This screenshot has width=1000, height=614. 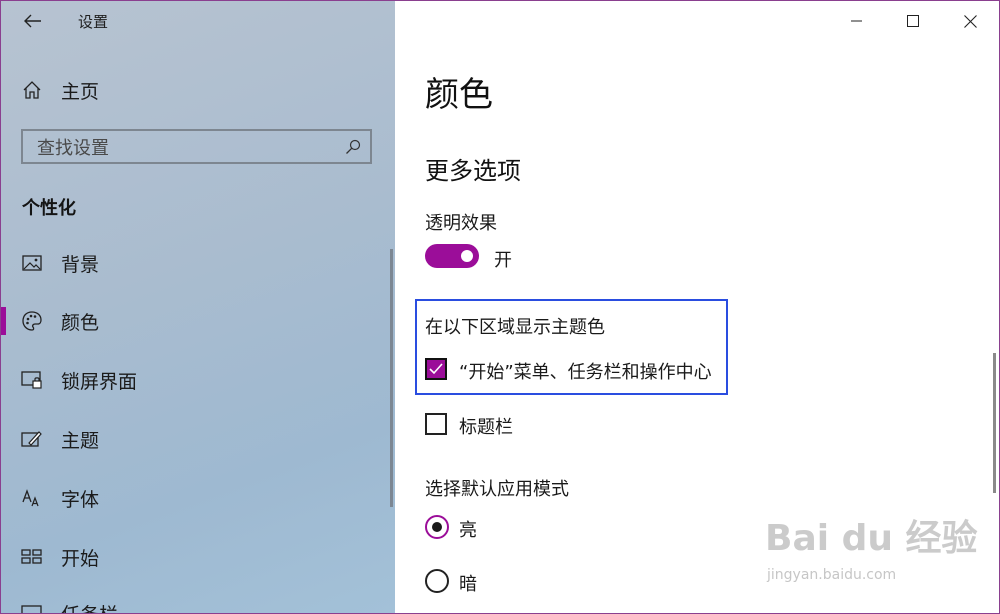 I want to click on baidu-watermark: Bai du 经验 jingyan.baidu.com, so click(x=875, y=556).